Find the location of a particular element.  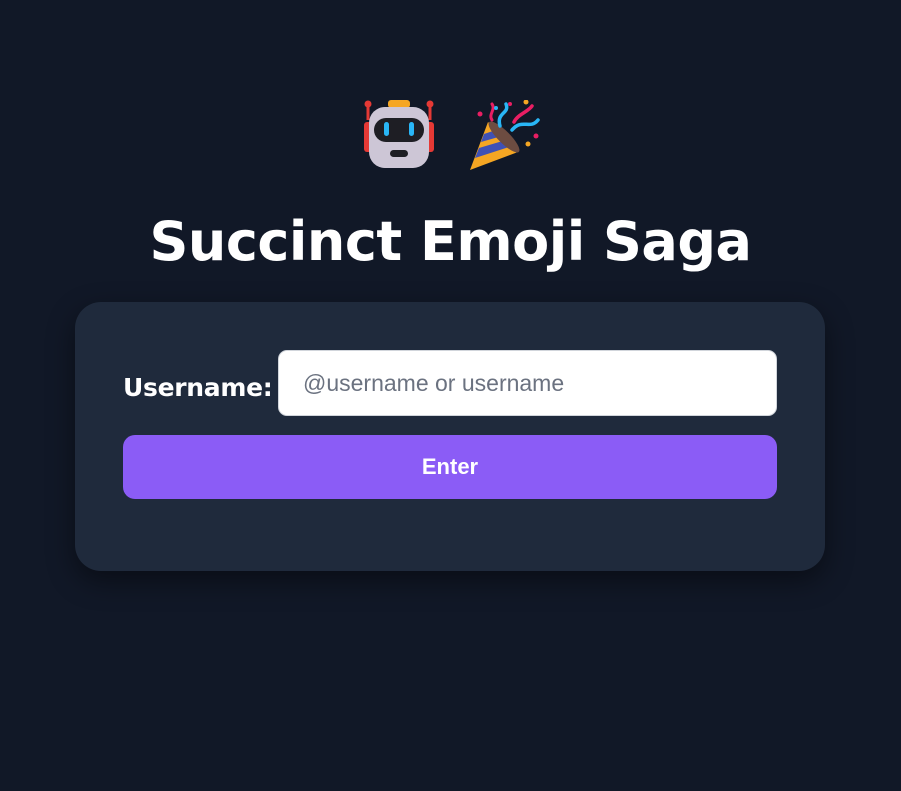

robot-icon is located at coordinates (398, 134).